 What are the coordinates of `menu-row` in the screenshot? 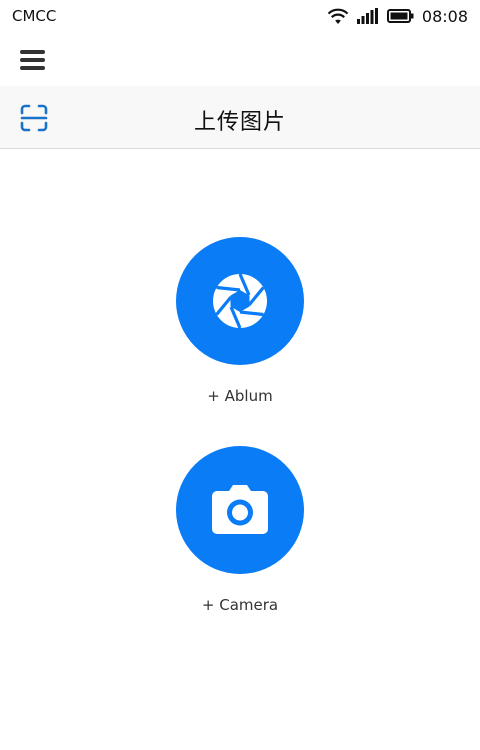 It's located at (240, 59).